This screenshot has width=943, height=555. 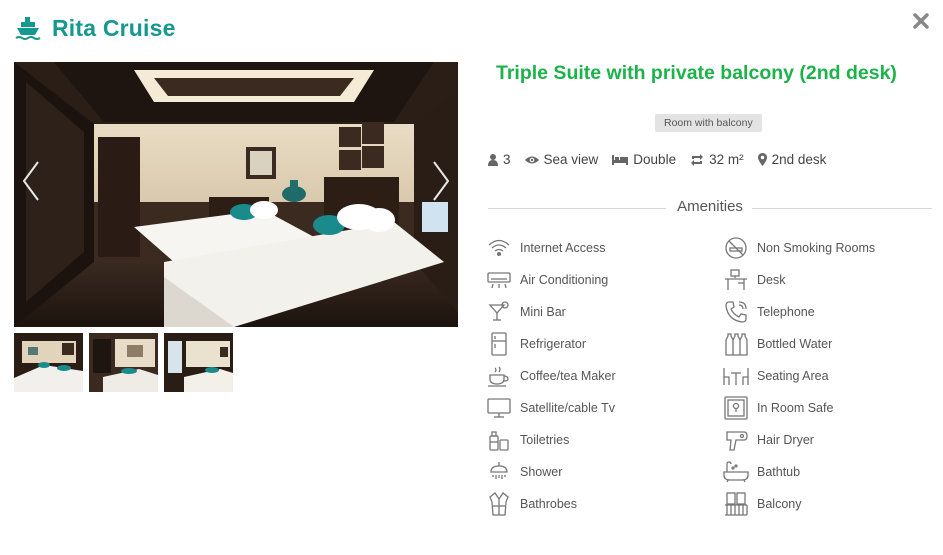 I want to click on gallery-next-button, so click(x=441, y=181).